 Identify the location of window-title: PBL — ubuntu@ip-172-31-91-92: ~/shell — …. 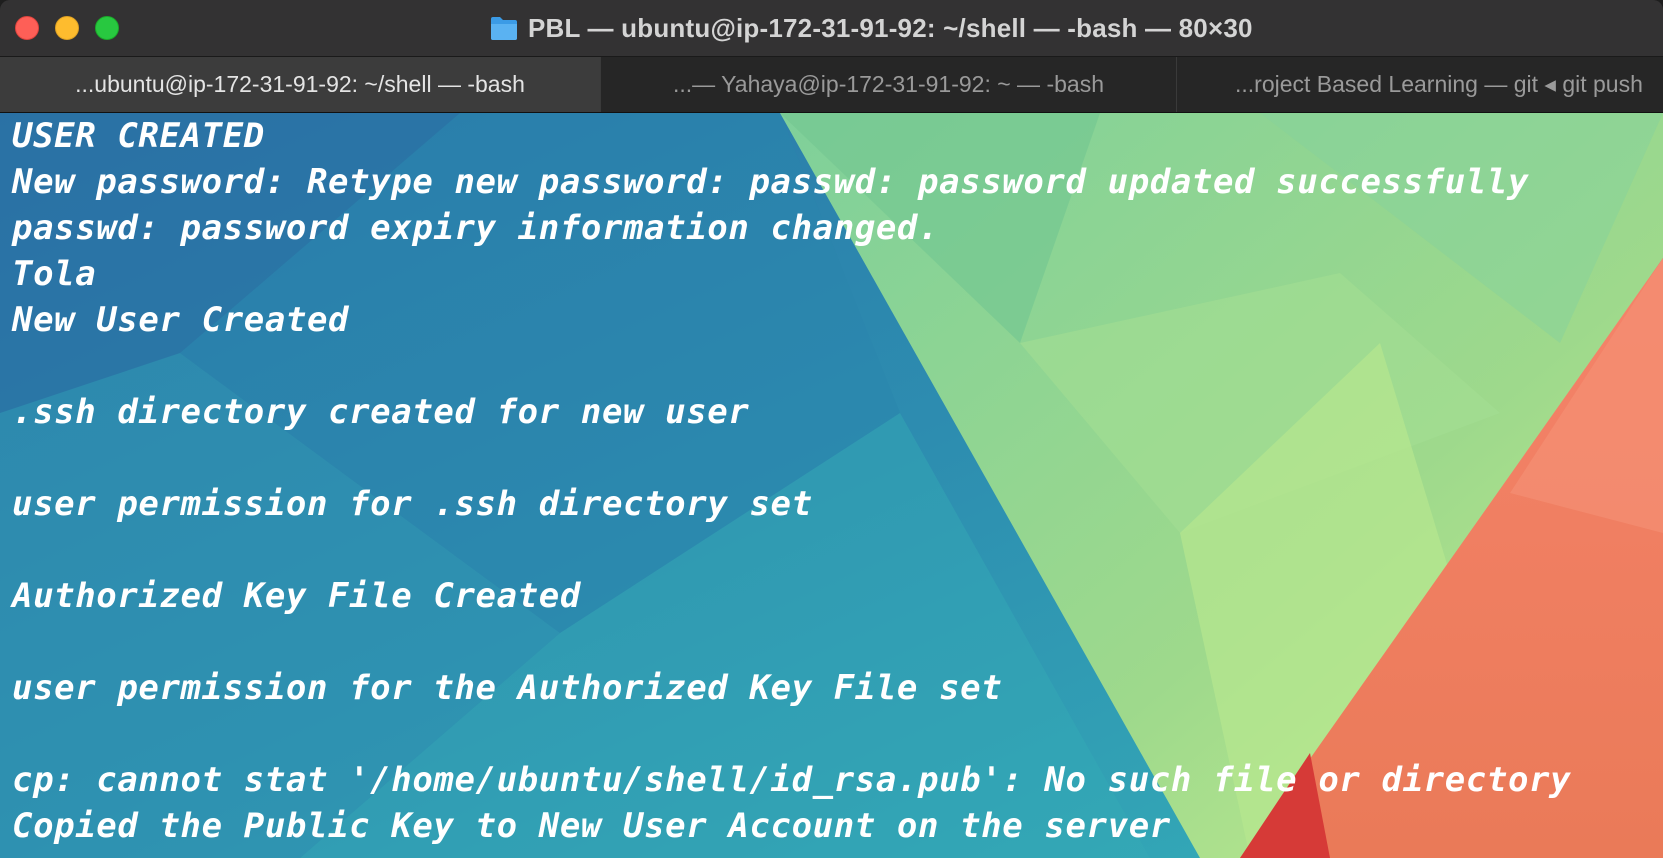
(890, 27).